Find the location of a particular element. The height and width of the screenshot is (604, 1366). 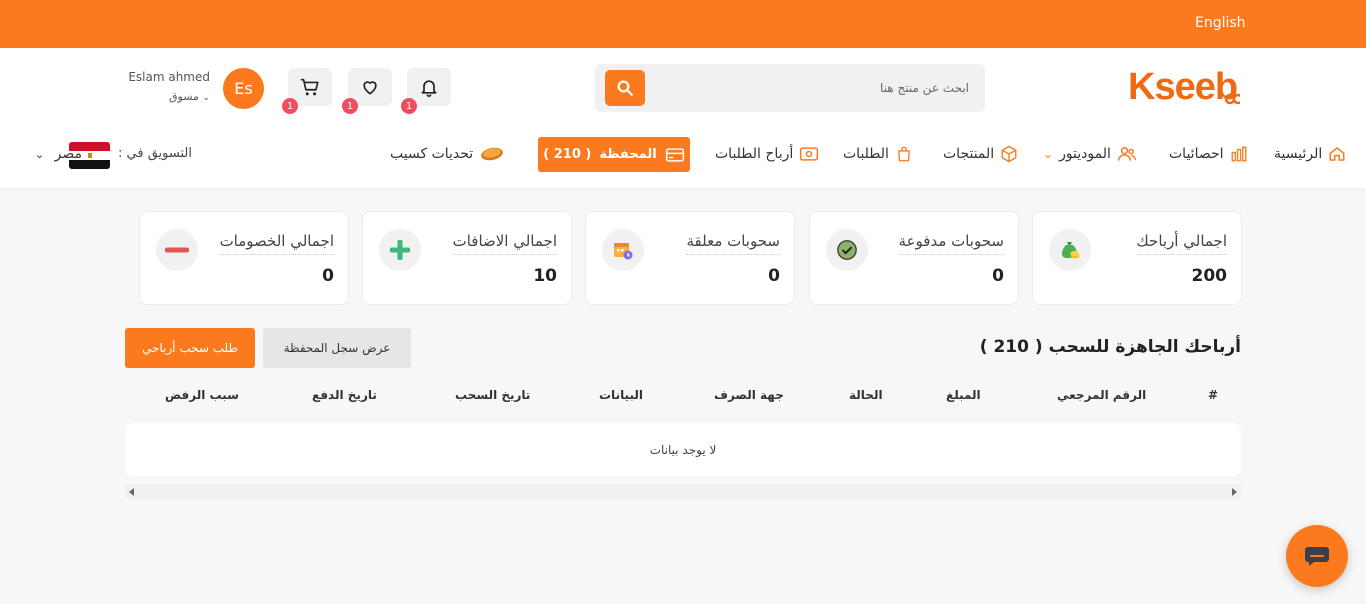

wallet-history-button: عرض سجل المحفظة is located at coordinates (337, 348).